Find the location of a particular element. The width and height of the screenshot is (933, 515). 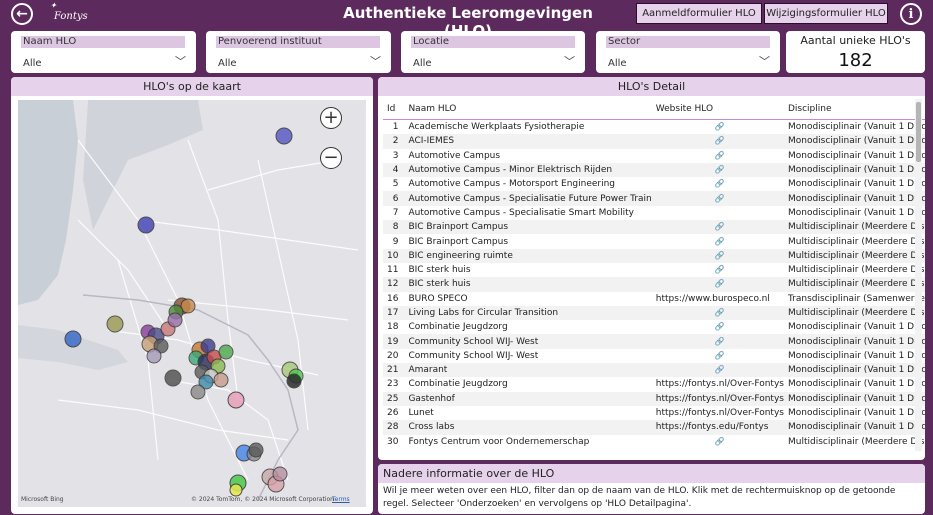

filter-sector: Sector Alle ﹀ is located at coordinates (688, 52).